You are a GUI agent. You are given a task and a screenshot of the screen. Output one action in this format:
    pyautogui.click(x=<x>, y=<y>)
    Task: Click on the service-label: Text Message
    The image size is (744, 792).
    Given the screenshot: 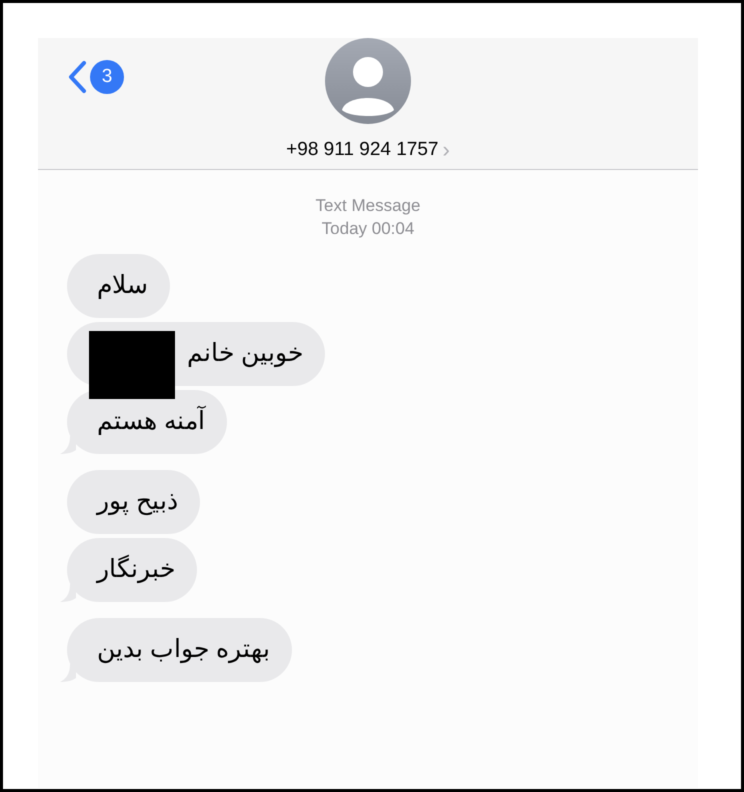 What is the action you would take?
    pyautogui.click(x=368, y=206)
    